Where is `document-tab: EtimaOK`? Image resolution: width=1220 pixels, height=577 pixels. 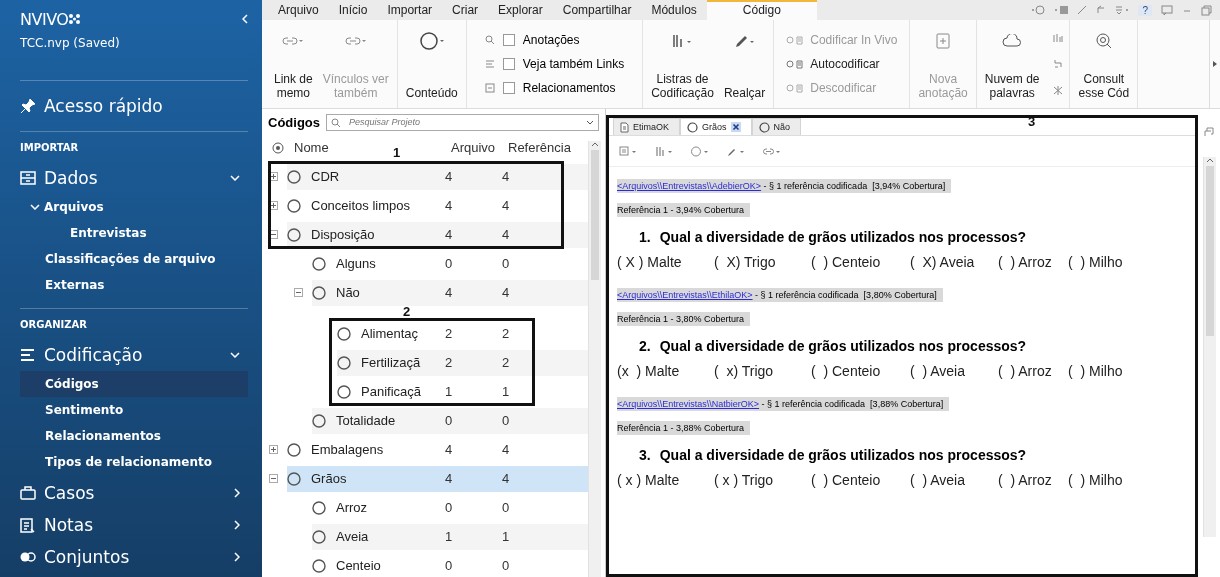
document-tab: EtimaOK is located at coordinates (646, 126).